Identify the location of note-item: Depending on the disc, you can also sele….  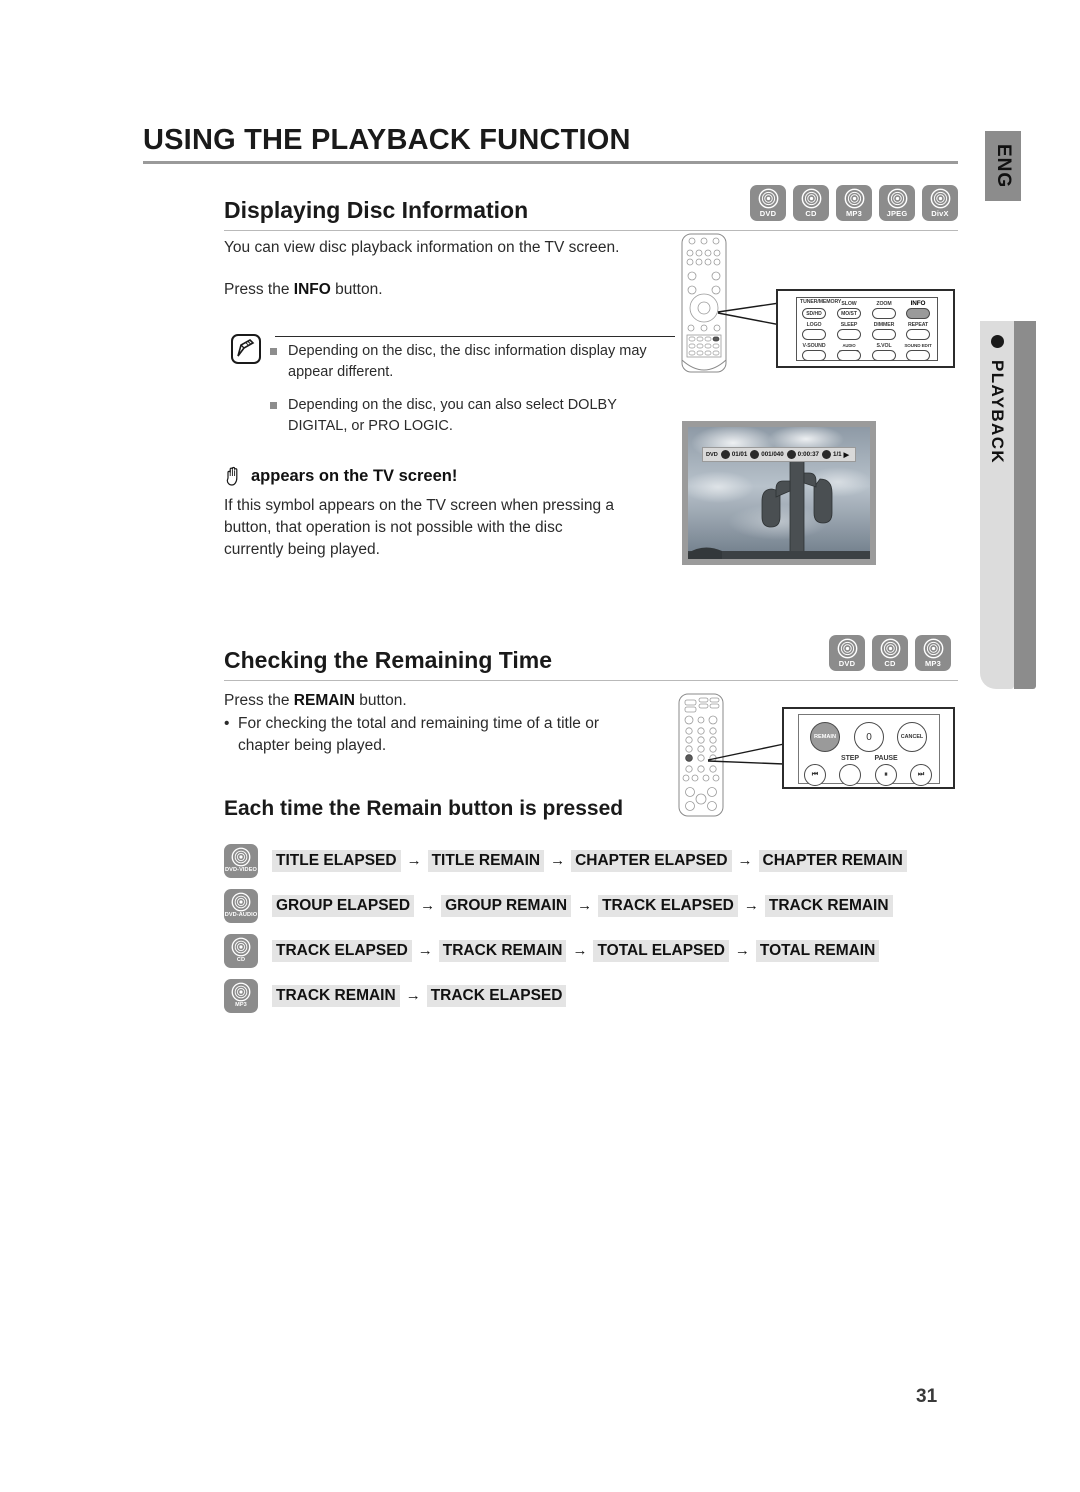
(468, 416).